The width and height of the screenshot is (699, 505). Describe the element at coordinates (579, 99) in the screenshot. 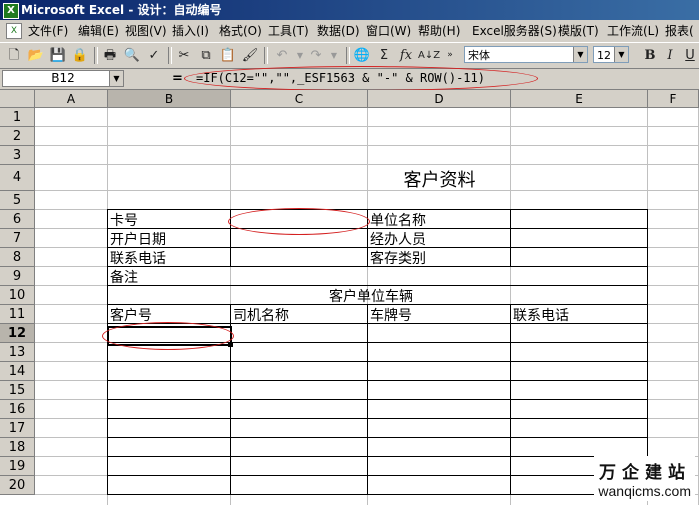

I see `column-header-e: E` at that location.